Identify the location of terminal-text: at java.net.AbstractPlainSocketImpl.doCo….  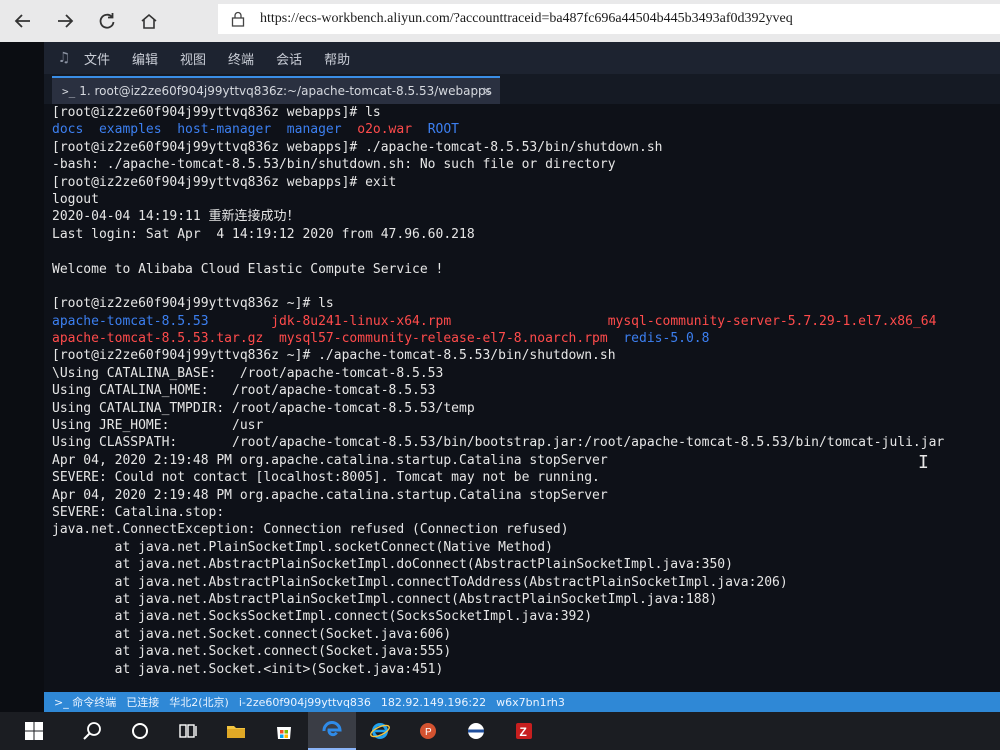
(392, 565).